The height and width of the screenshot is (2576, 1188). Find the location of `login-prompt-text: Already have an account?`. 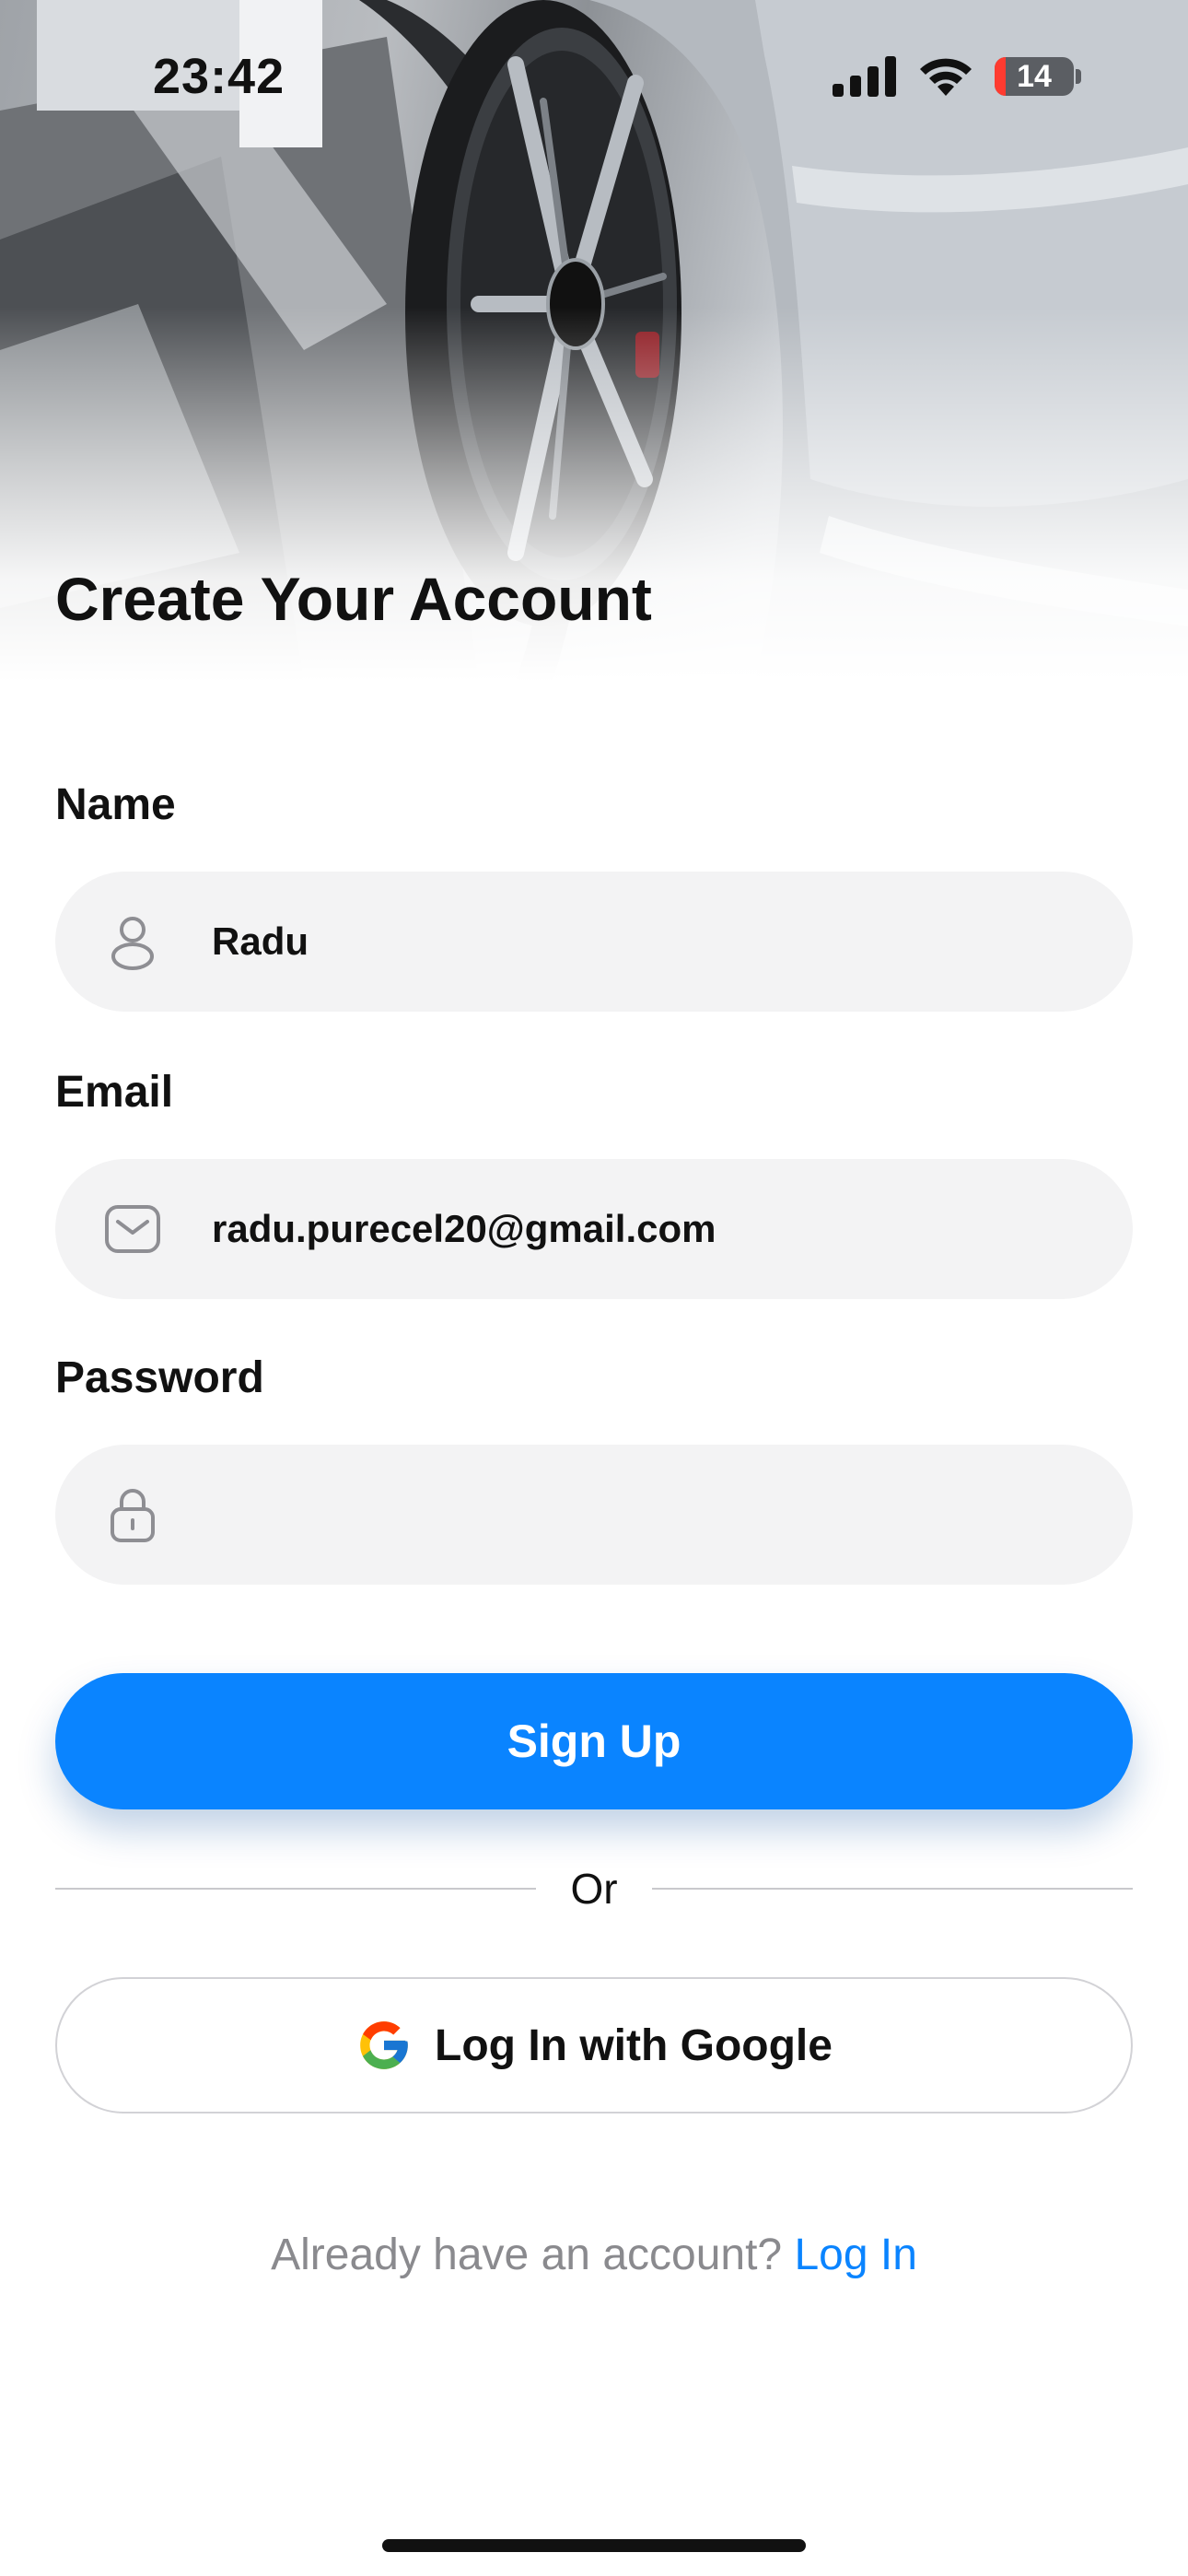

login-prompt-text: Already have an account? is located at coordinates (527, 2255).